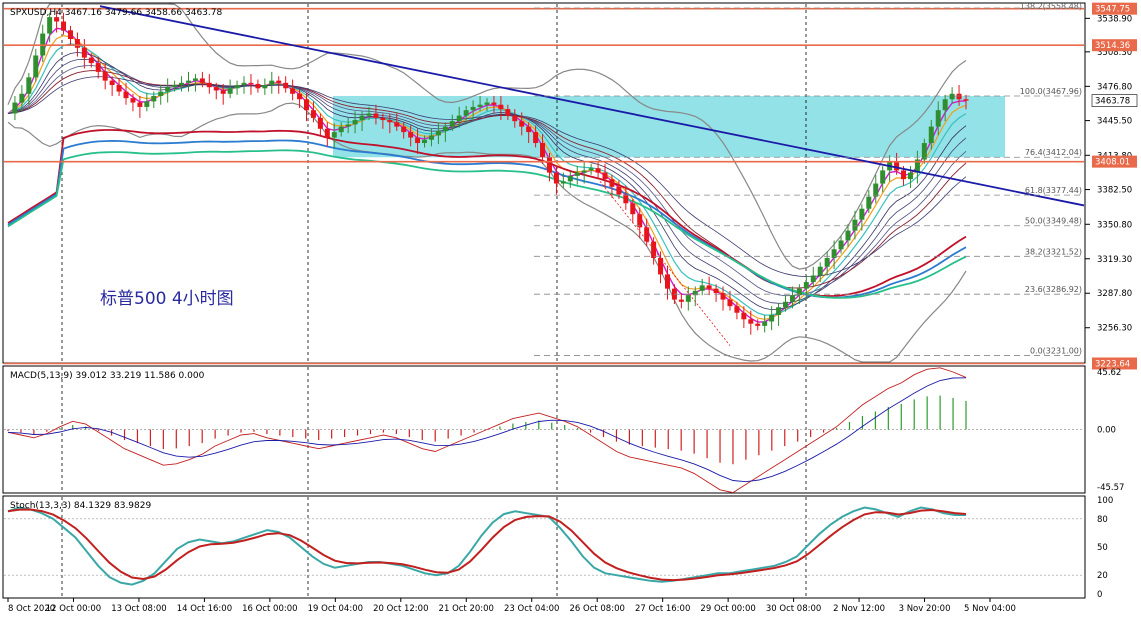  Describe the element at coordinates (107, 376) in the screenshot. I see `macd-label: MACD(5,13,9) 39.012 33.219 11.586 0.000` at that location.